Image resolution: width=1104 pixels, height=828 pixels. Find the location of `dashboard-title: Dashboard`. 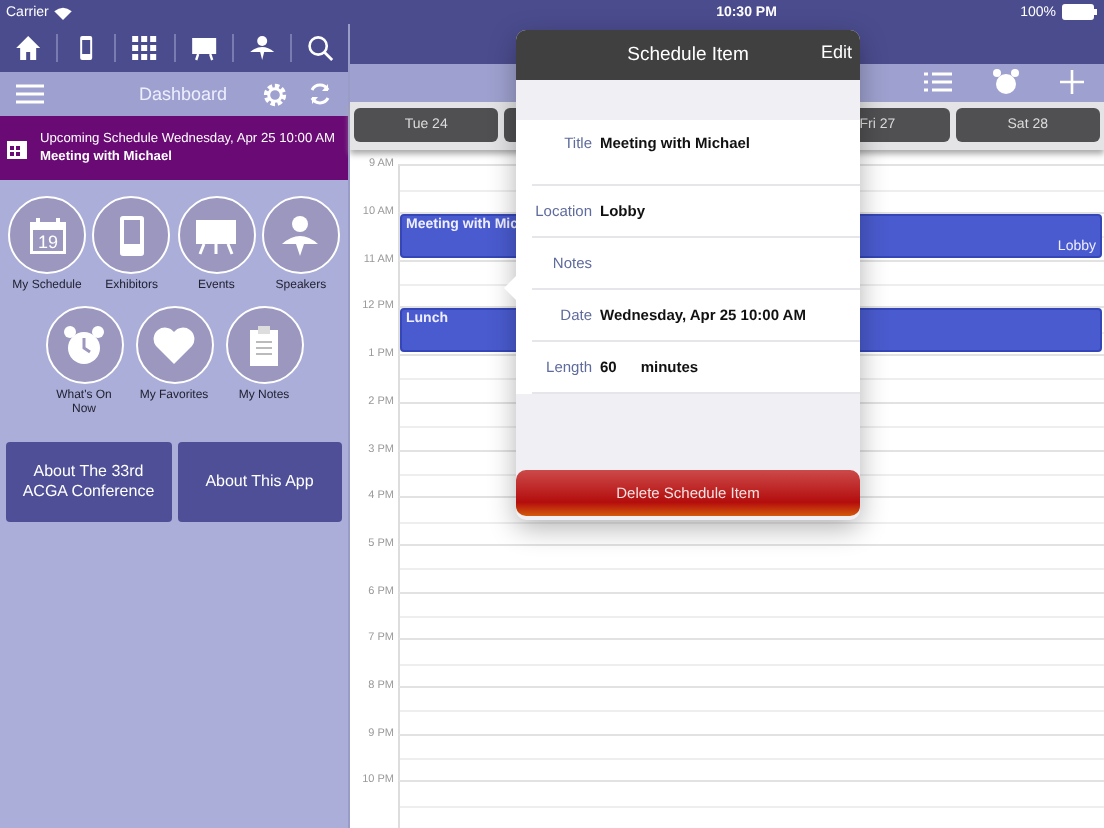

dashboard-title: Dashboard is located at coordinates (183, 94).